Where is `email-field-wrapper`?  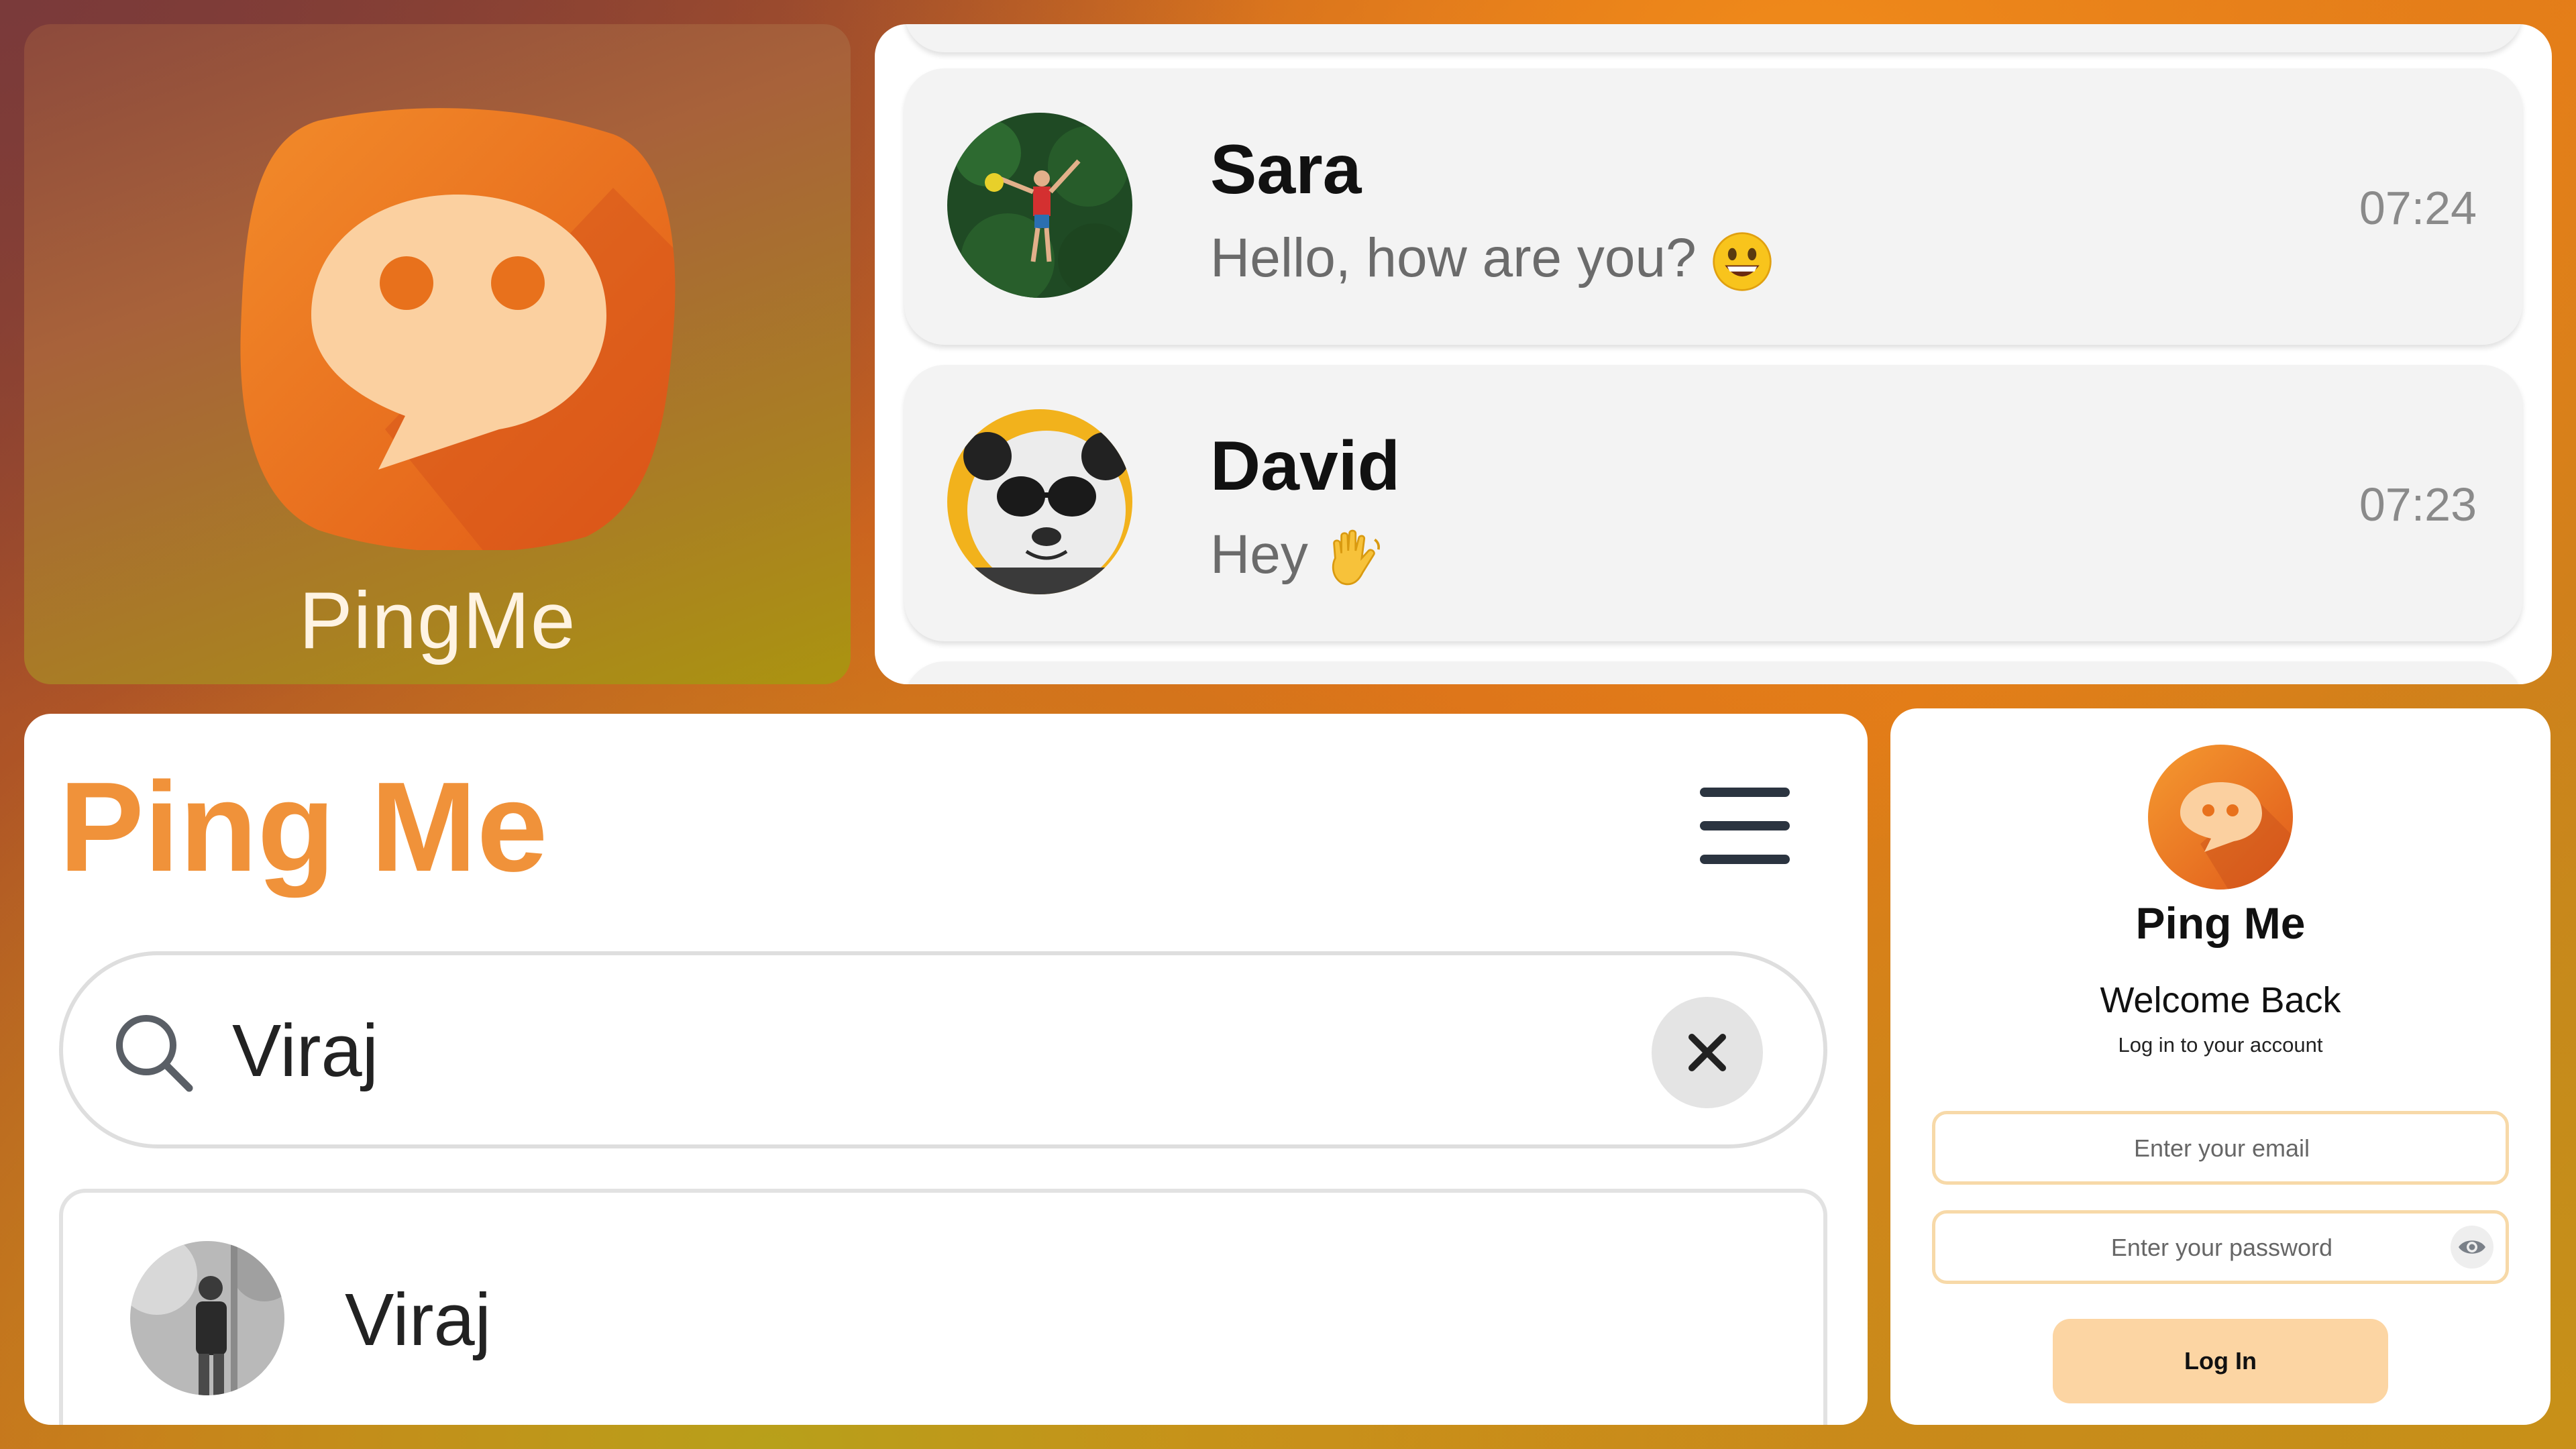 email-field-wrapper is located at coordinates (2220, 1148).